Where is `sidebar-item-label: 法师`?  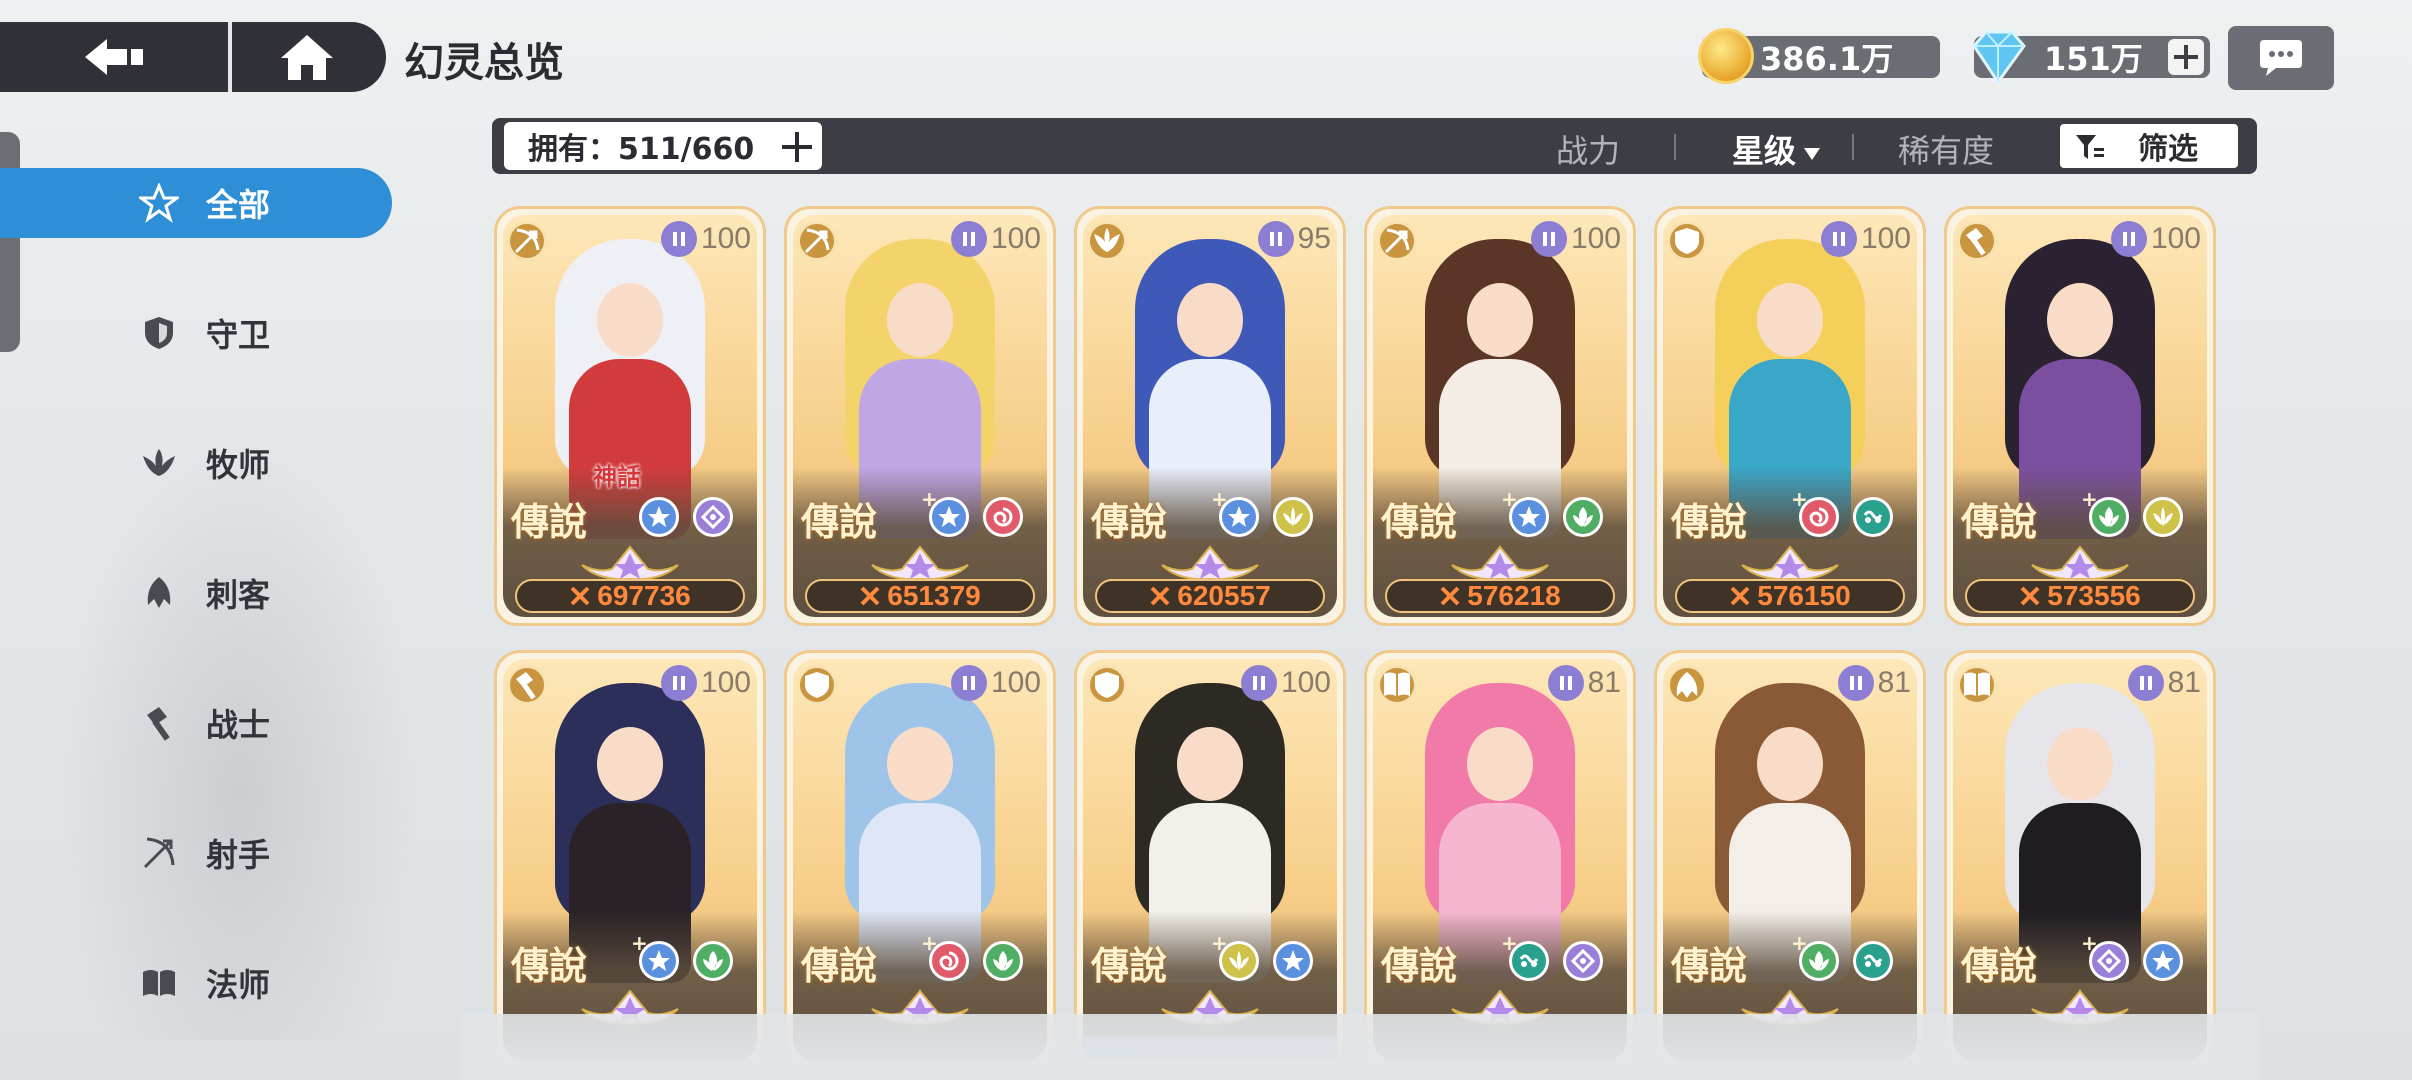 sidebar-item-label: 法师 is located at coordinates (238, 985).